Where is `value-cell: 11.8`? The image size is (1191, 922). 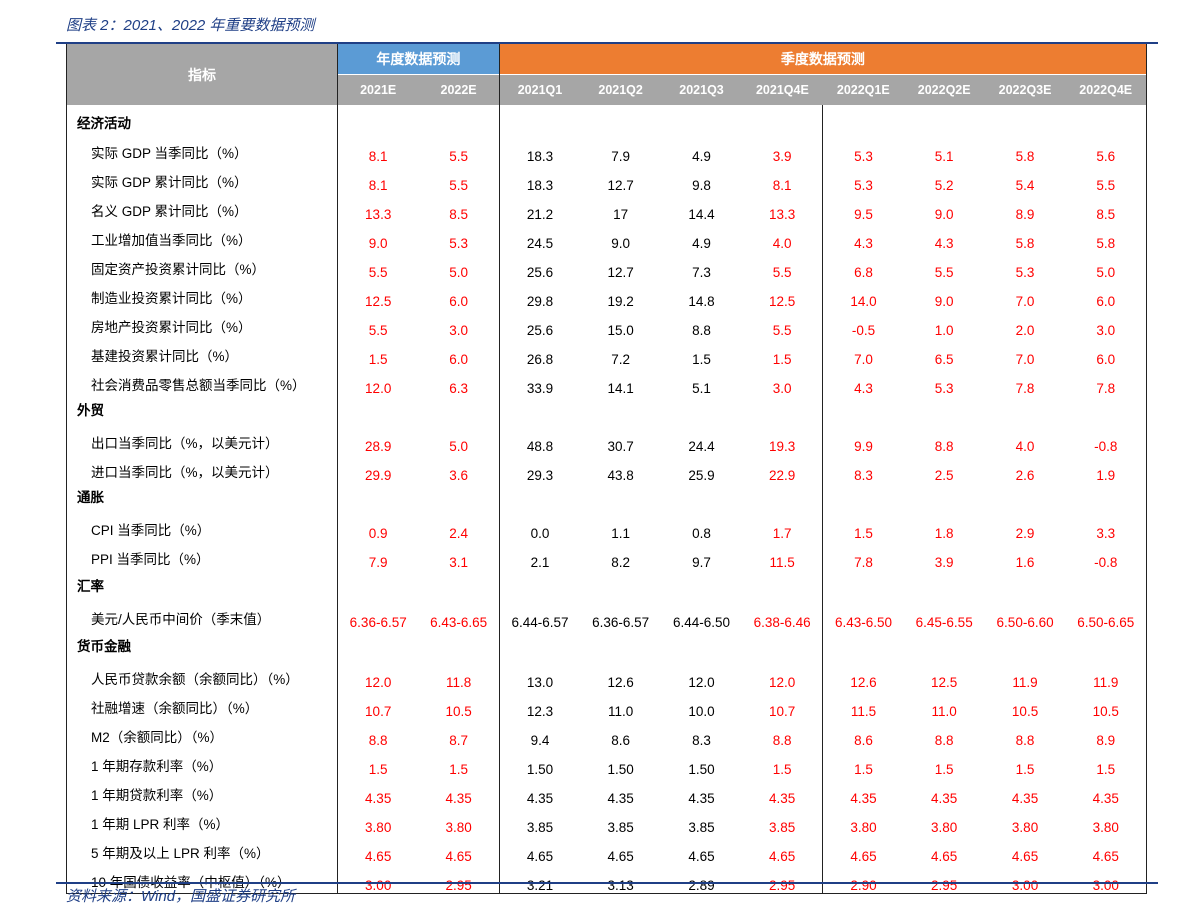
value-cell: 11.8 is located at coordinates (459, 674).